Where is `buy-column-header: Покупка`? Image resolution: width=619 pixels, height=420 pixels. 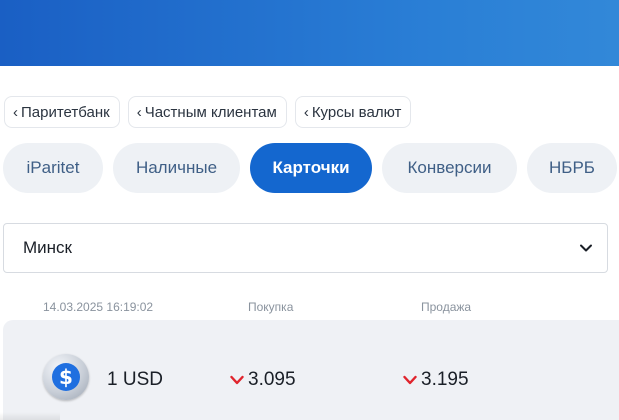
buy-column-header: Покупка is located at coordinates (271, 307).